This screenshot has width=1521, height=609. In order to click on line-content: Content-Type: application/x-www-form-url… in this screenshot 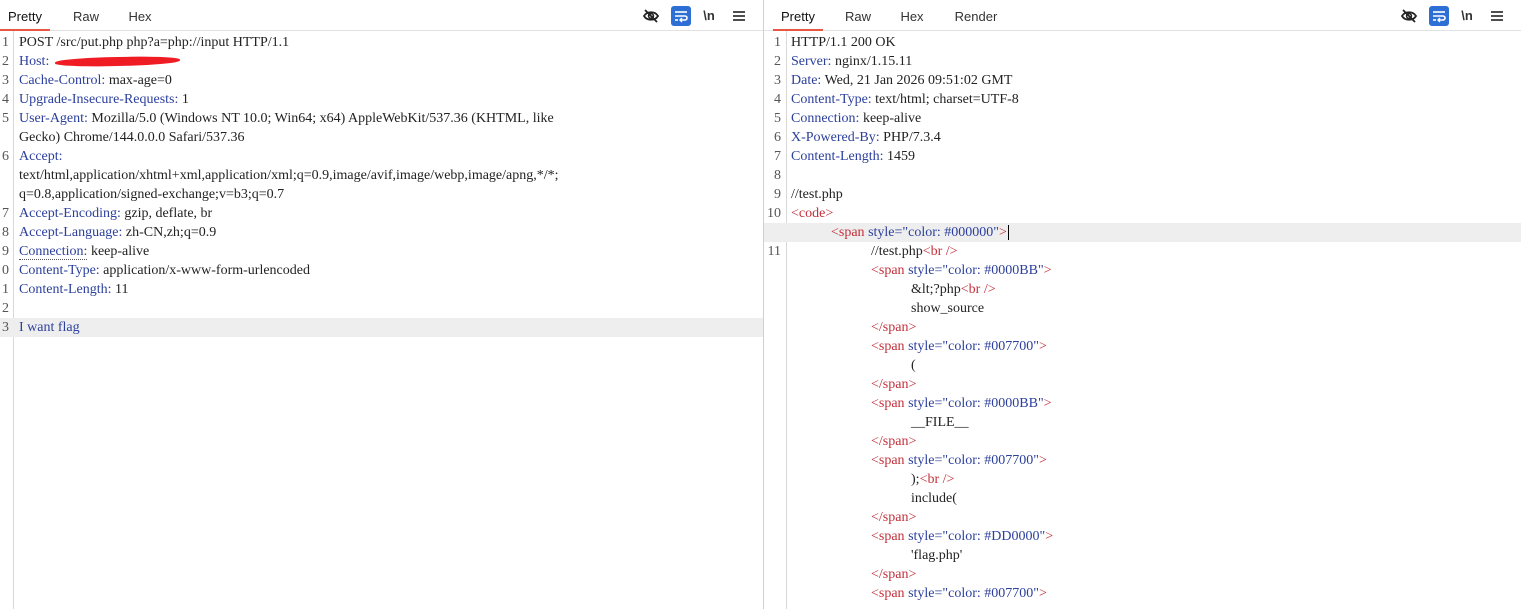, I will do `click(164, 270)`.